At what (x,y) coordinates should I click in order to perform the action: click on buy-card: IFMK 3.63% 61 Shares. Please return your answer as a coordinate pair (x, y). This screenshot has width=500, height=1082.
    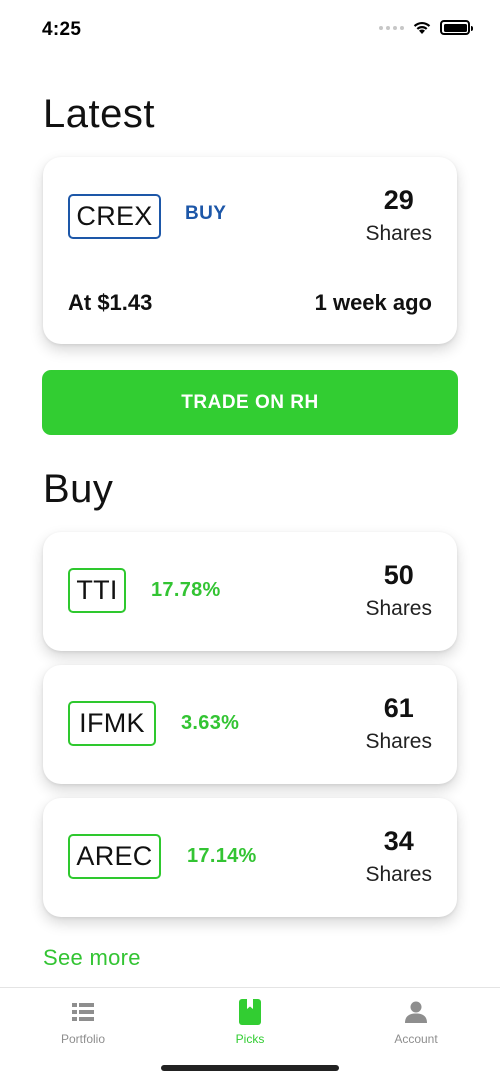
    Looking at the image, I should click on (250, 724).